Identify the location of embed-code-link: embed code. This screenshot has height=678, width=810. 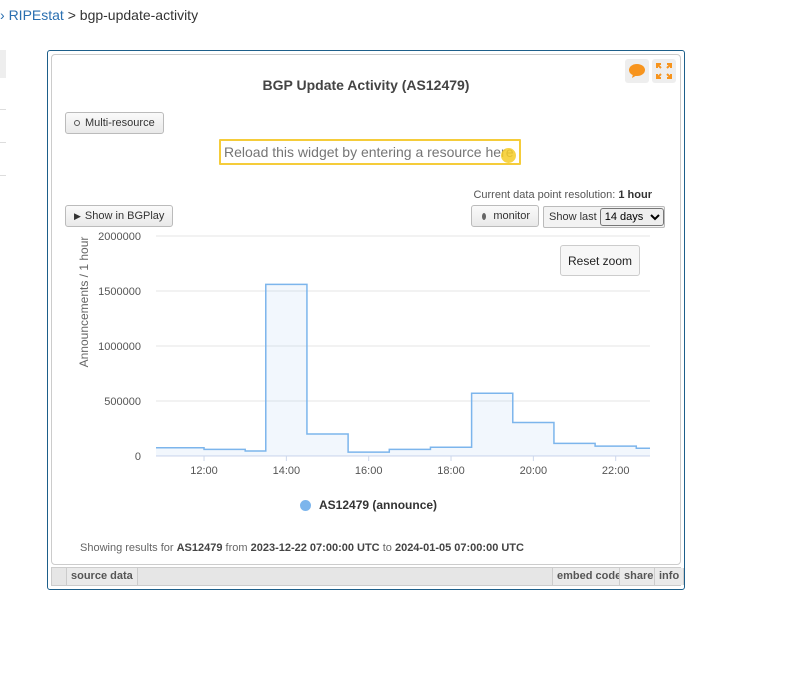
(589, 576).